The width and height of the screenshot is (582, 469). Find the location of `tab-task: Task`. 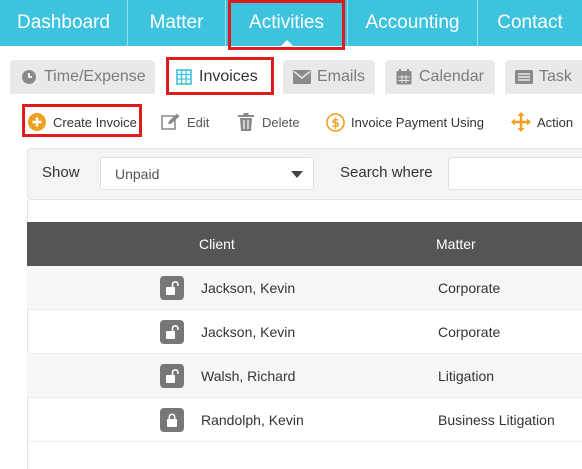

tab-task: Task is located at coordinates (543, 77).